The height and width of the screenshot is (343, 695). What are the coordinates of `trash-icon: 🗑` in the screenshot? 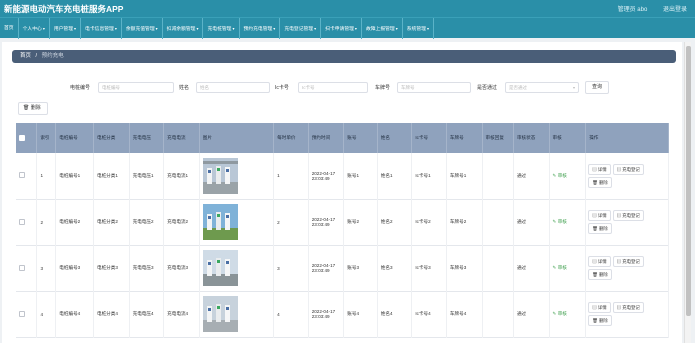 It's located at (595, 320).